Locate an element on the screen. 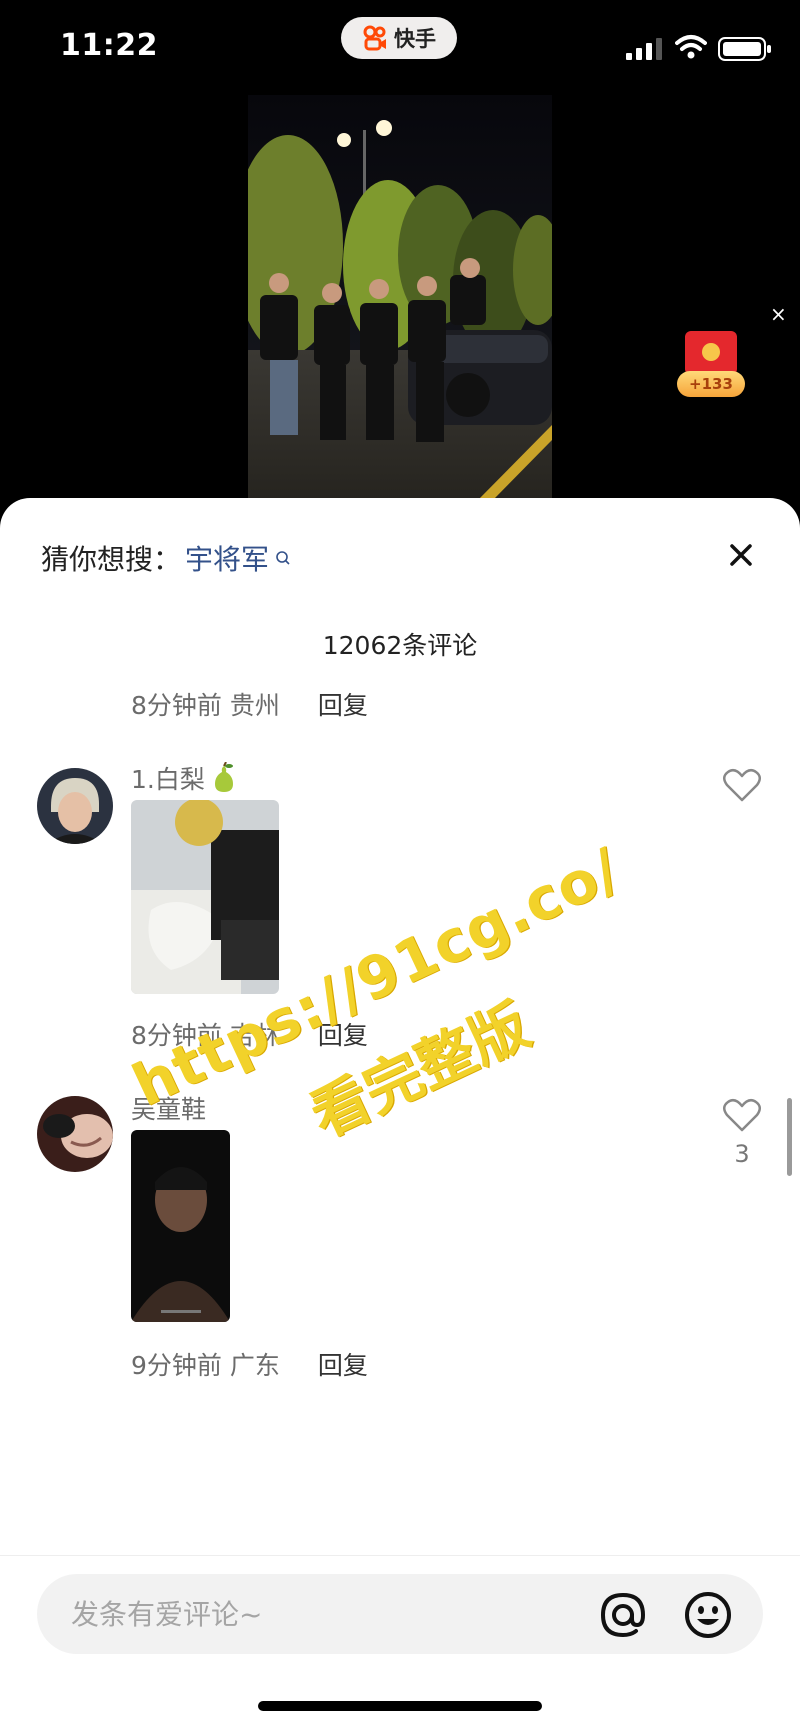  username-text: 1.白梨 is located at coordinates (168, 779).